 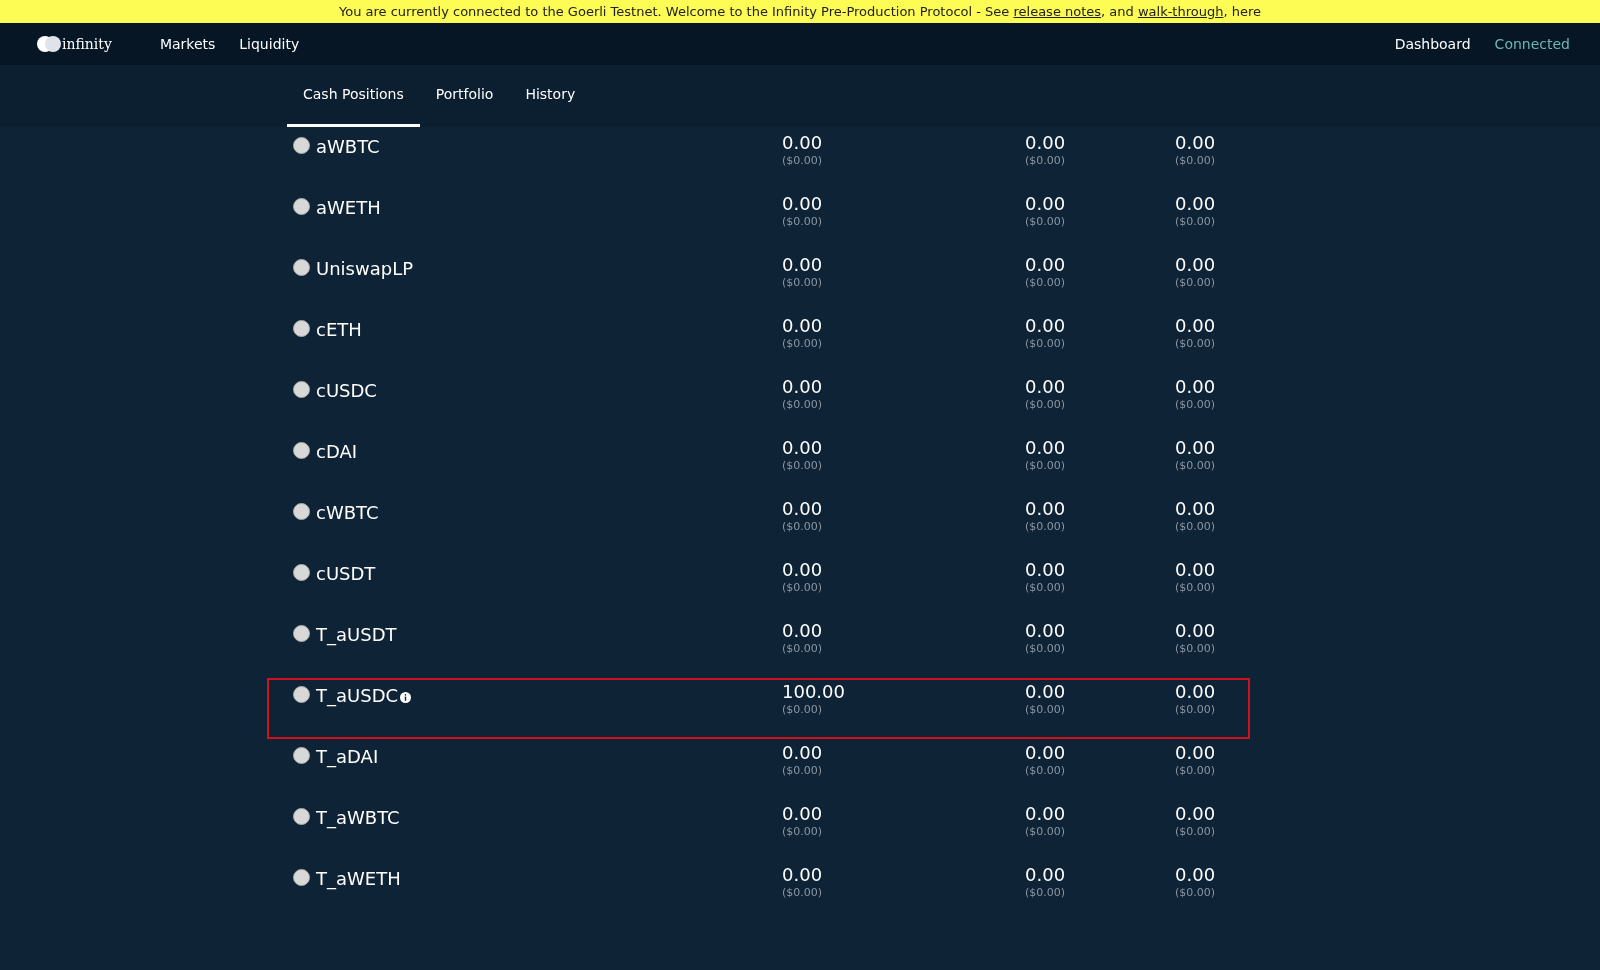 I want to click on nav-link-item: Markets, so click(x=187, y=44).